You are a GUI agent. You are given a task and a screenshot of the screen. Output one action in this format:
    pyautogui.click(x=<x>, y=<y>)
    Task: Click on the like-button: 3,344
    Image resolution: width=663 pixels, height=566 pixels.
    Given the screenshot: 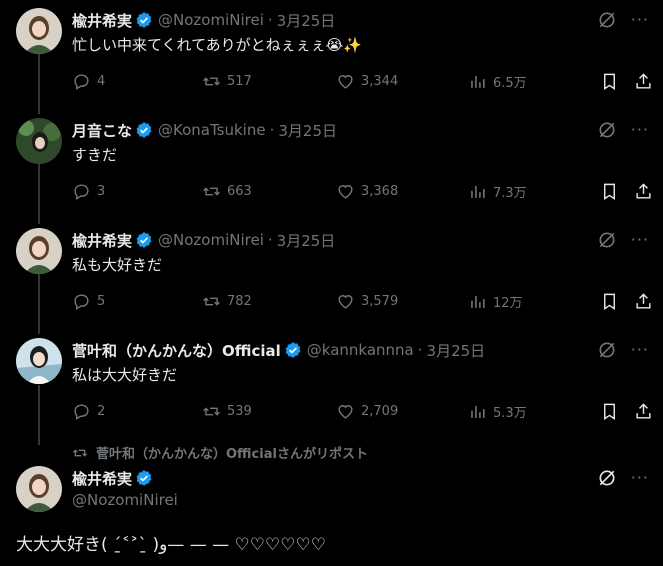 What is the action you would take?
    pyautogui.click(x=367, y=81)
    